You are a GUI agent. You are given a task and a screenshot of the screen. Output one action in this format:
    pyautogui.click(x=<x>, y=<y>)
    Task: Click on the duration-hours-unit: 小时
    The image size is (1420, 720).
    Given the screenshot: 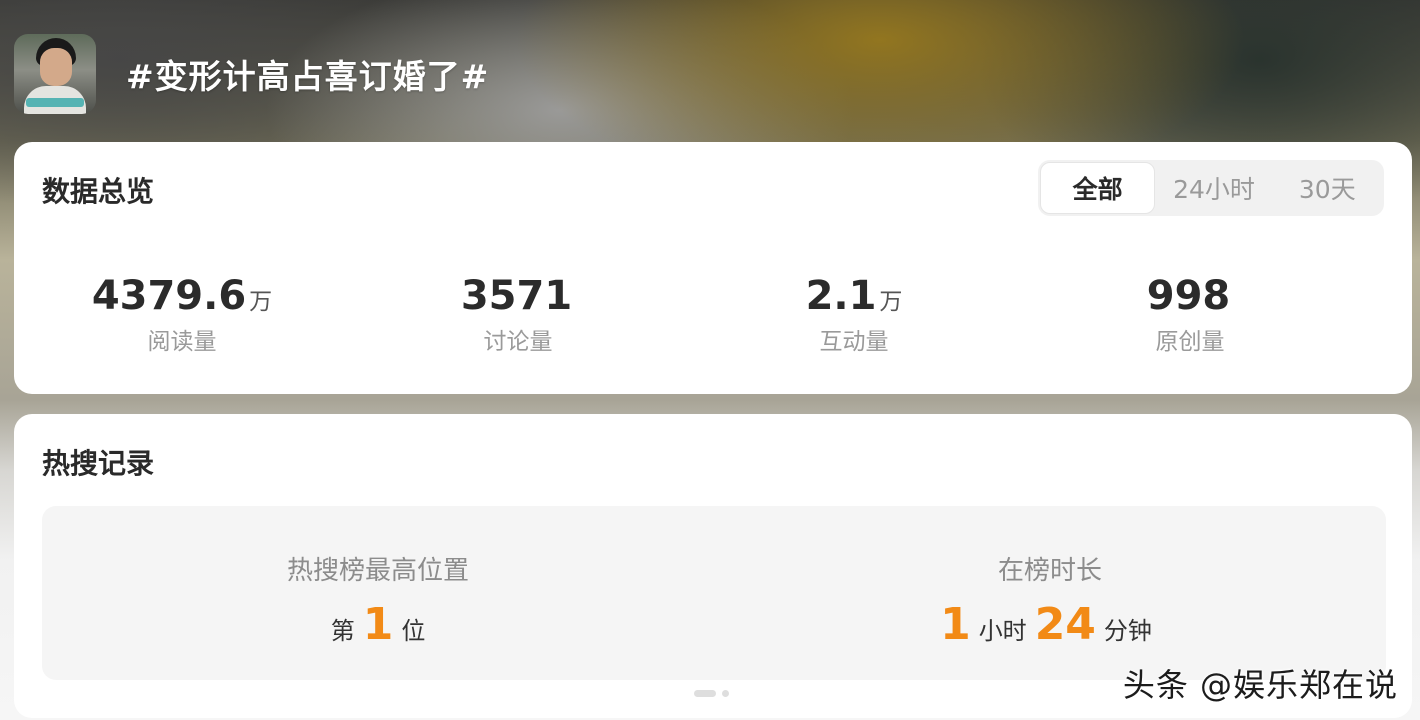 What is the action you would take?
    pyautogui.click(x=1002, y=631)
    